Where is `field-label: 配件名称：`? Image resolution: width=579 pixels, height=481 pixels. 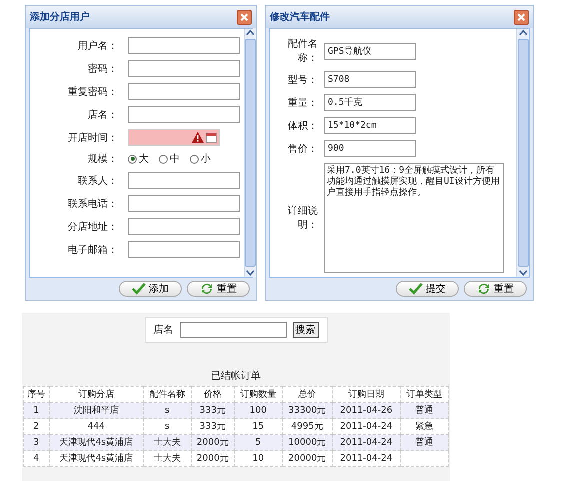
field-label: 配件名称： is located at coordinates (302, 51).